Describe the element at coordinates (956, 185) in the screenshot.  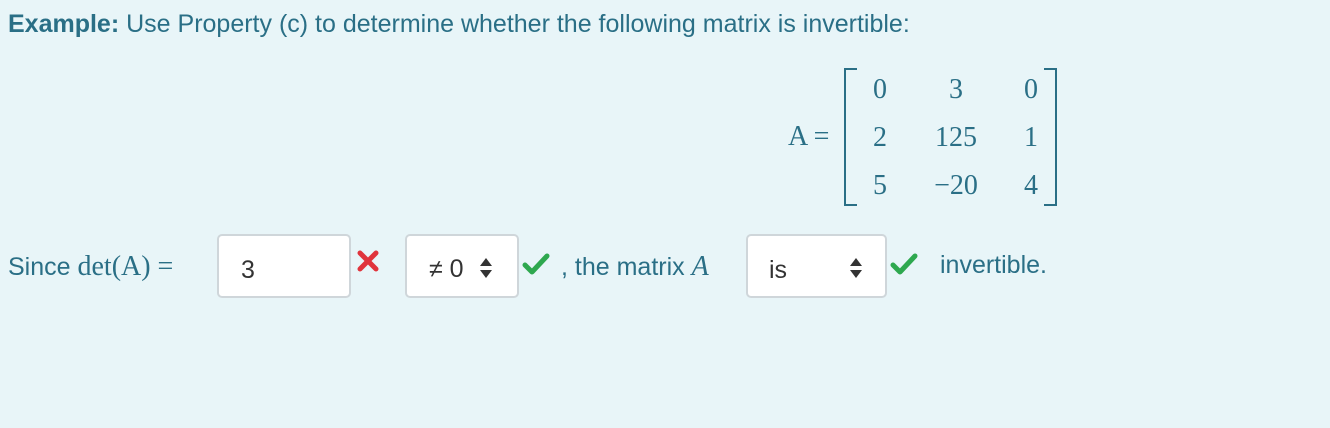
I see `matrix-cell: −20` at that location.